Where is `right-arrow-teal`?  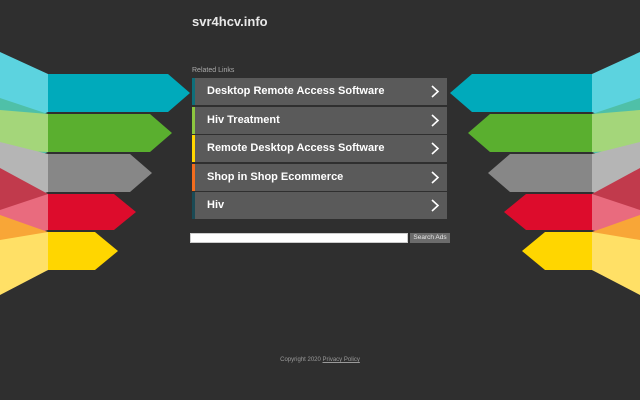 right-arrow-teal is located at coordinates (521, 93).